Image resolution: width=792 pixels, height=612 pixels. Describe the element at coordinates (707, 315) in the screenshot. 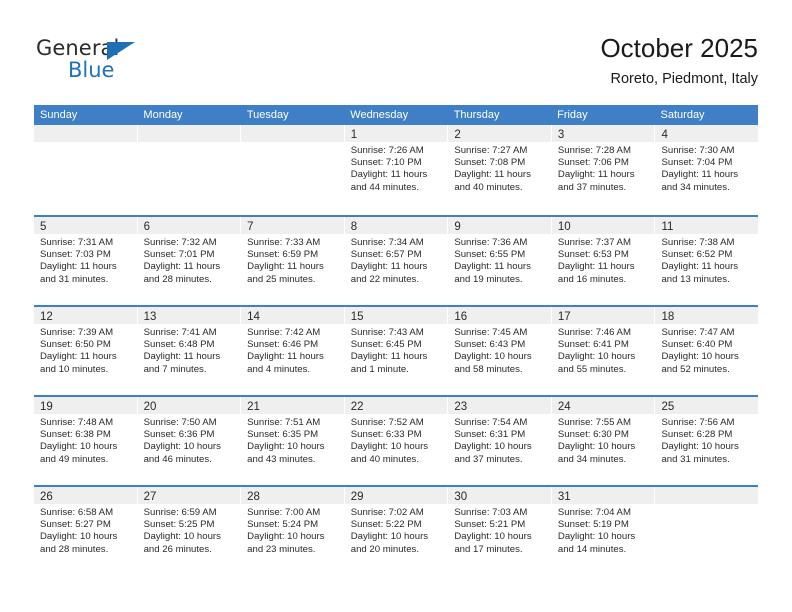

I see `day-number-bar: 18` at that location.